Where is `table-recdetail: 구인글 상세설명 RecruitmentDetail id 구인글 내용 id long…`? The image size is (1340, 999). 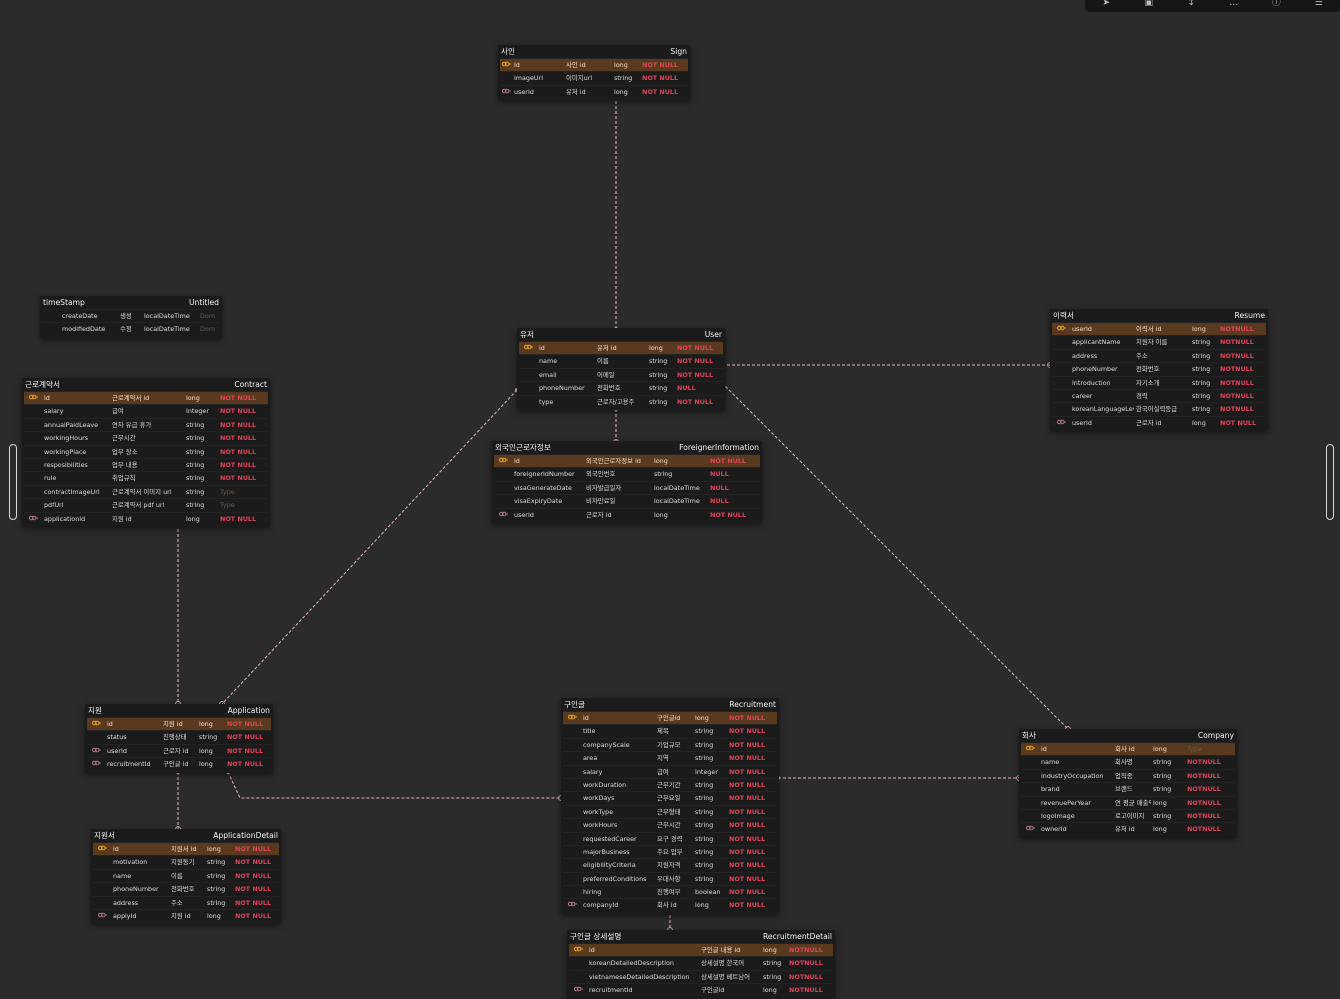
table-recdetail: 구인글 상세설명 RecruitmentDetail id 구인글 내용 id long… is located at coordinates (701, 964).